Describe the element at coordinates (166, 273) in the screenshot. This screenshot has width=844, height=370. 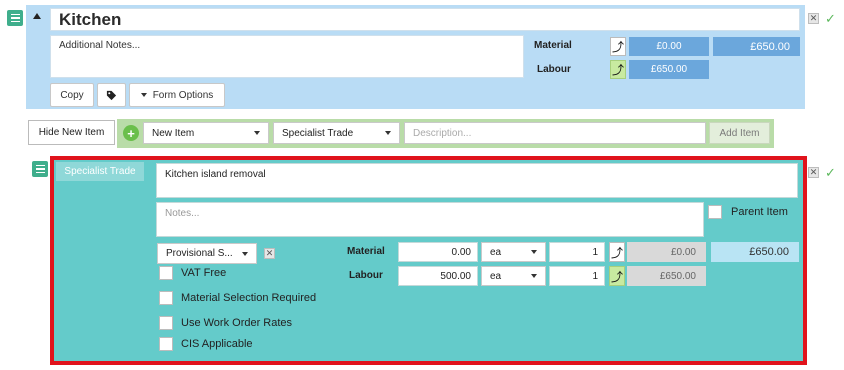
I see `vat-free-checkbox` at that location.